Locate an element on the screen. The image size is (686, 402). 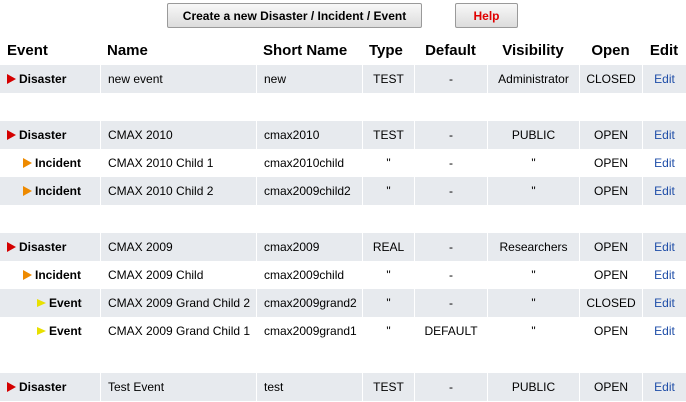
column-header-visibility: Visibility is located at coordinates (533, 50).